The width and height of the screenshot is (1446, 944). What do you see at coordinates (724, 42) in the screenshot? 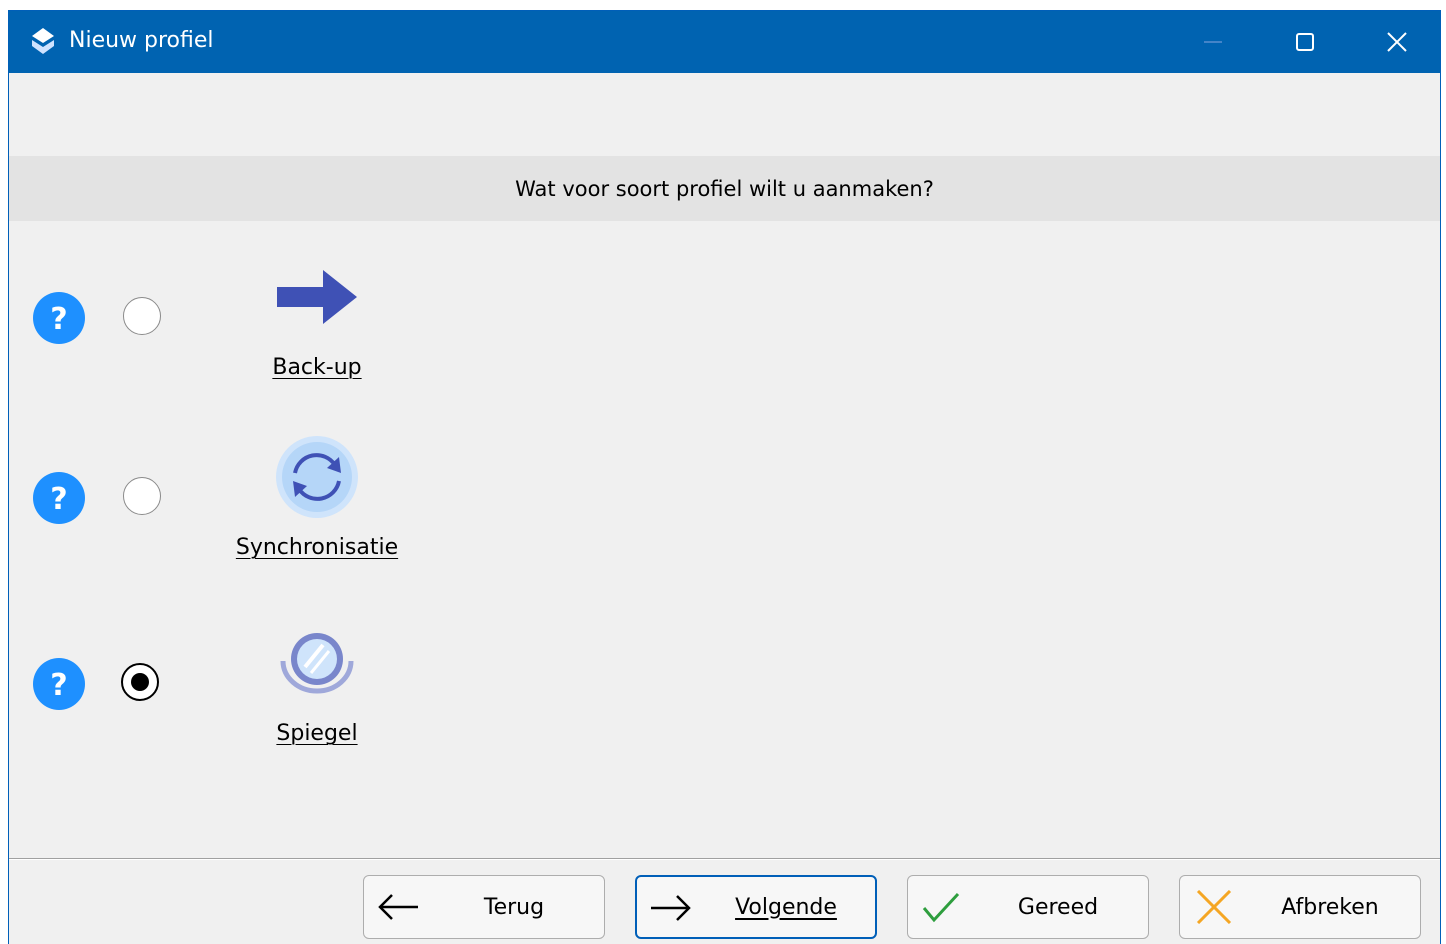
I see `title-bar: Nieuw profiel` at bounding box center [724, 42].